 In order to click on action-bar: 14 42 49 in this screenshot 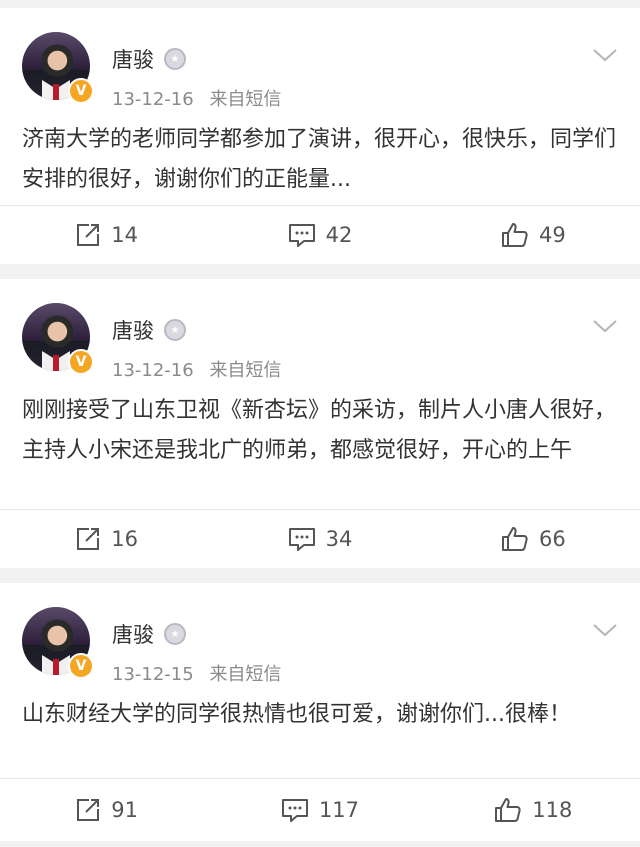, I will do `click(320, 234)`.